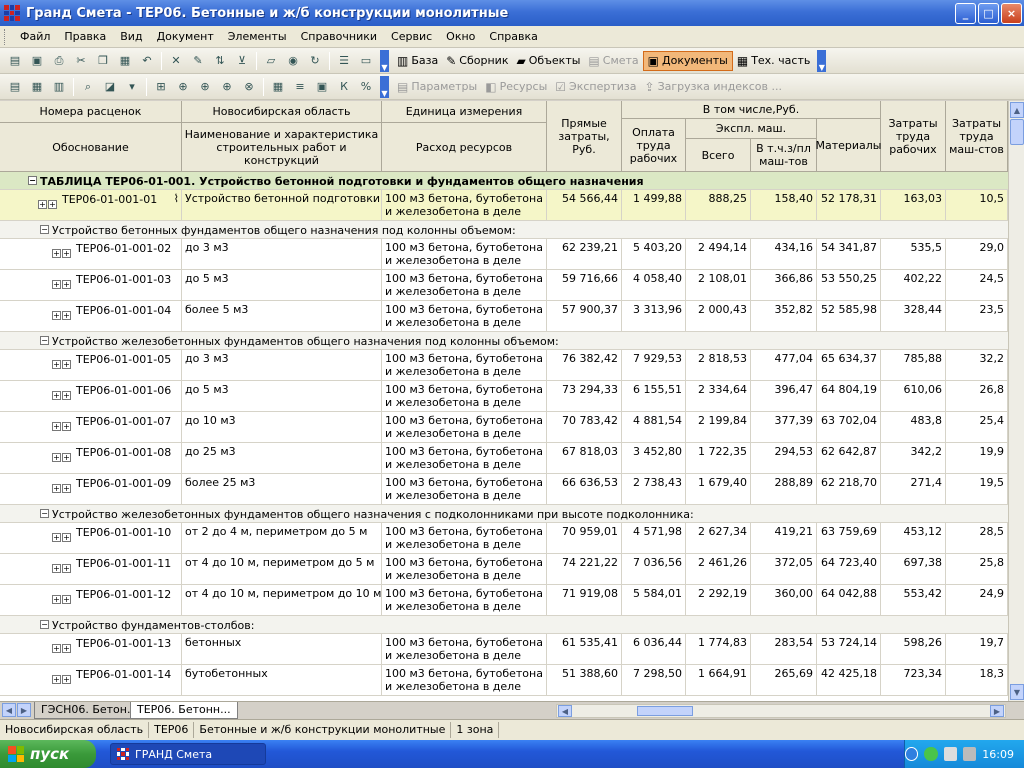 The image size is (1024, 768). What do you see at coordinates (654, 538) in the screenshot?
I see `cell-wages: 4 571,98` at bounding box center [654, 538].